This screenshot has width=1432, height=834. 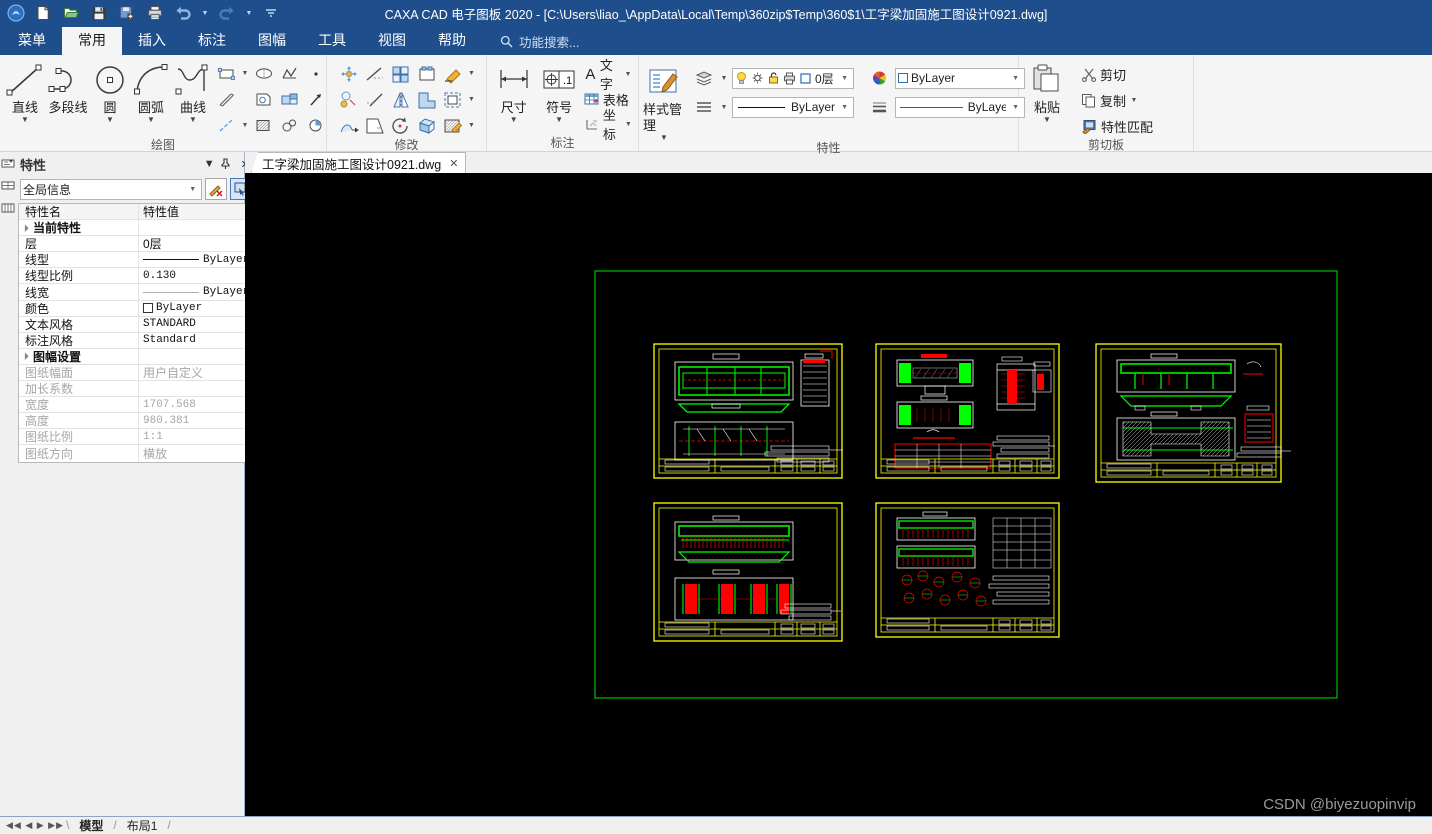 I want to click on text-button: A 文字 ▼, so click(x=608, y=75).